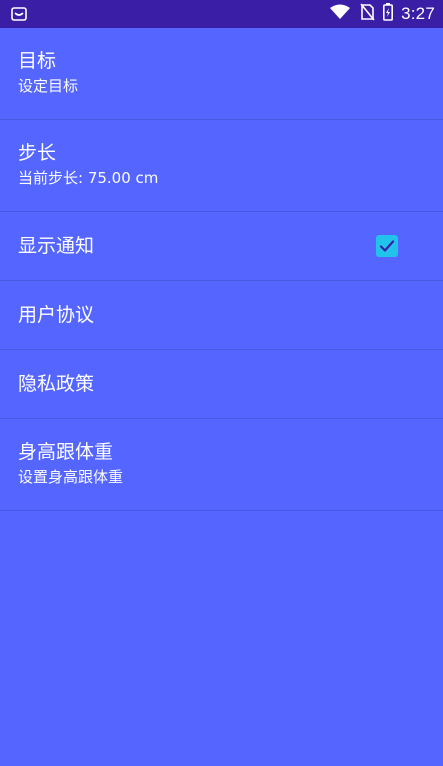 This screenshot has width=443, height=766. What do you see at coordinates (340, 14) in the screenshot?
I see `wifi-icon` at bounding box center [340, 14].